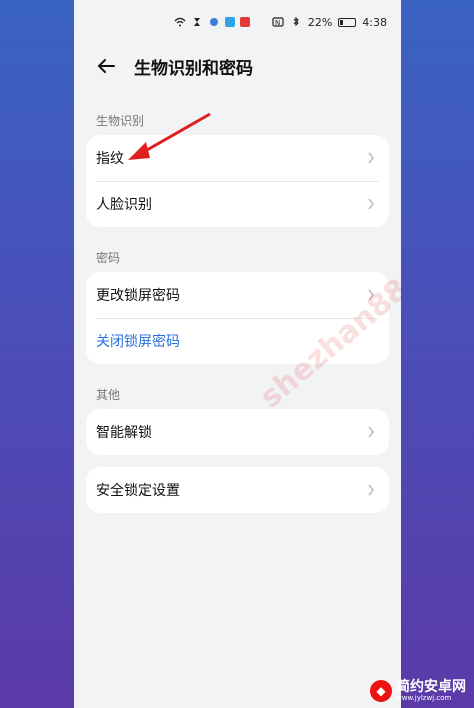  I want to click on password-card: 更改锁屏密码 关闭锁屏密码, so click(237, 318).